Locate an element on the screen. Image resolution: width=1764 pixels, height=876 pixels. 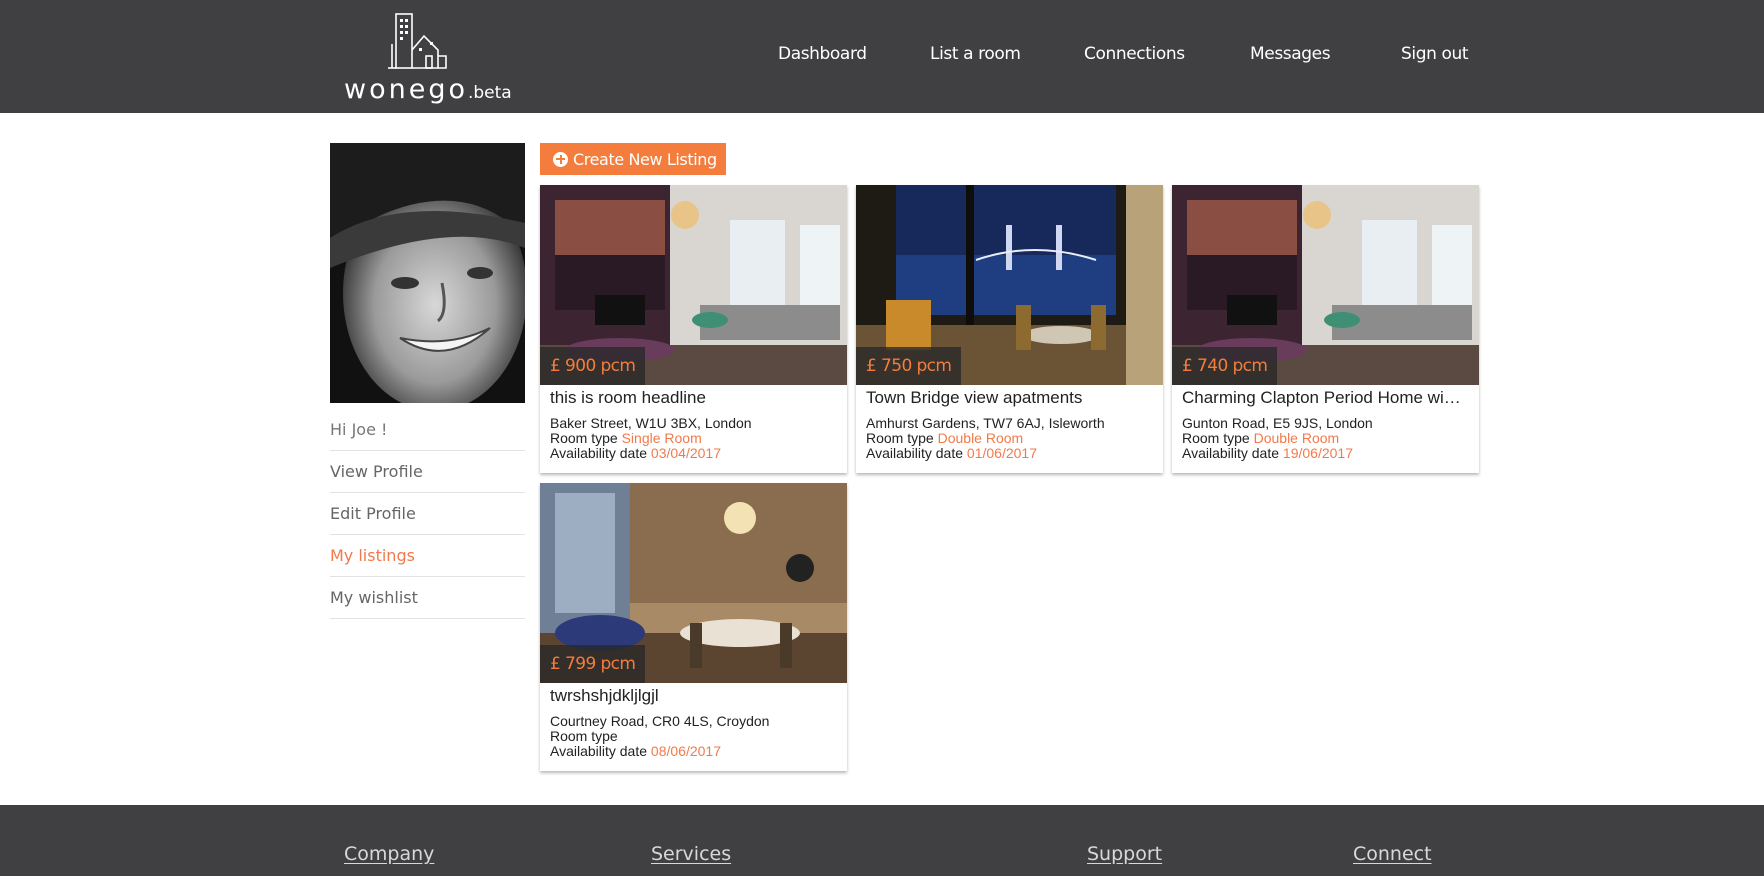
sidebar-item-my-listings: My listings is located at coordinates (427, 556).